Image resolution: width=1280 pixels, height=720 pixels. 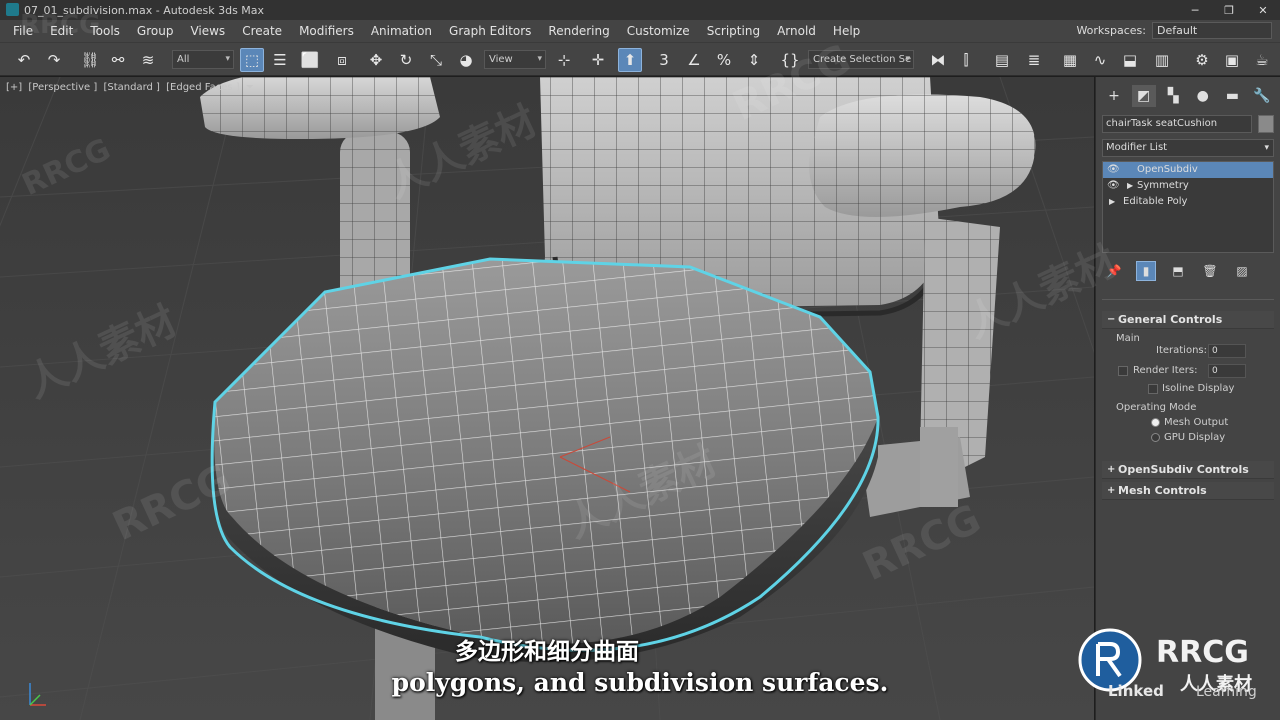 What do you see at coordinates (1173, 96) in the screenshot?
I see `hierarchy-icon: ▚` at bounding box center [1173, 96].